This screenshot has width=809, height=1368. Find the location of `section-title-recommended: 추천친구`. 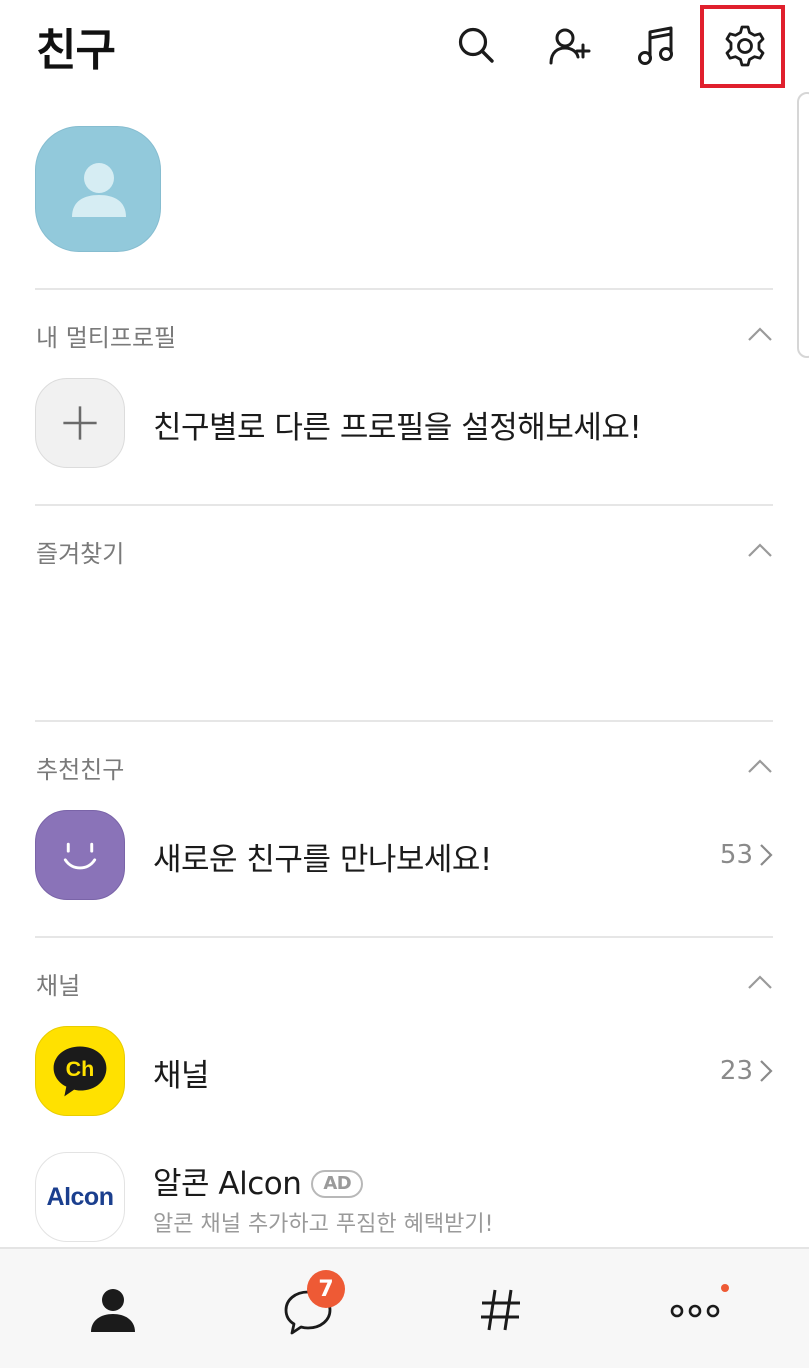

section-title-recommended: 추천친구 is located at coordinates (80, 770).